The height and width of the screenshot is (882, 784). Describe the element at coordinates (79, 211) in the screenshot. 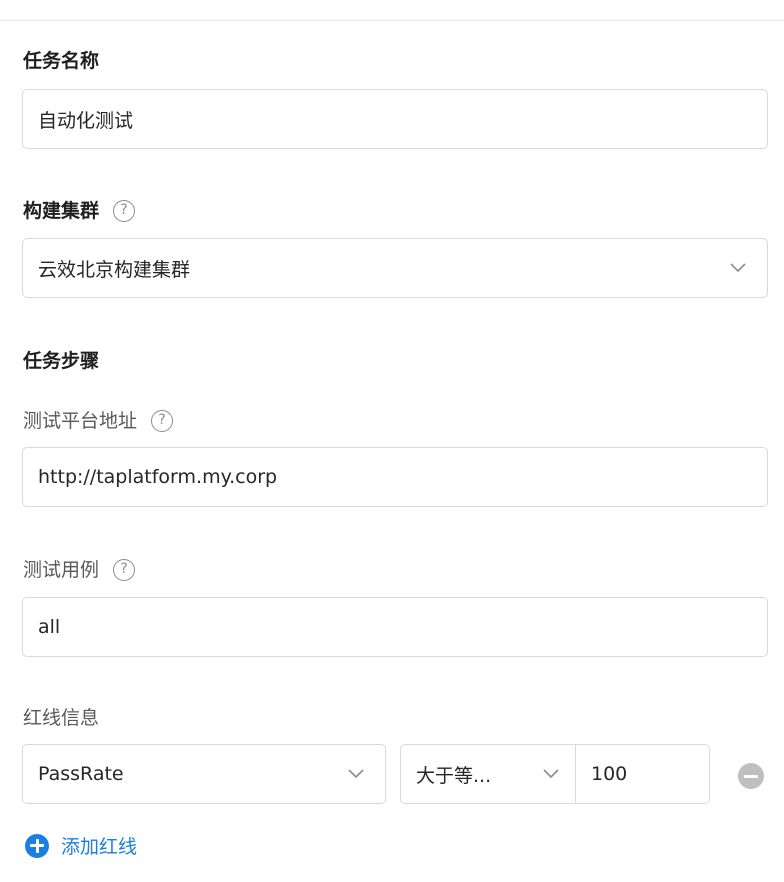

I see `build-cluster-label: 构建集群 ?` at that location.